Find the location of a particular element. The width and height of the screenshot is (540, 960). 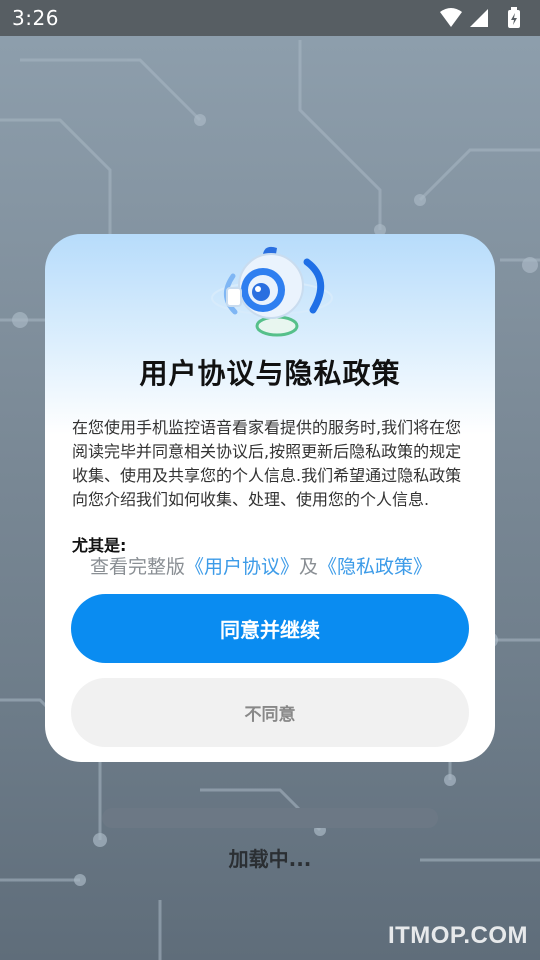

disagree-button: 不同意 is located at coordinates (270, 712).